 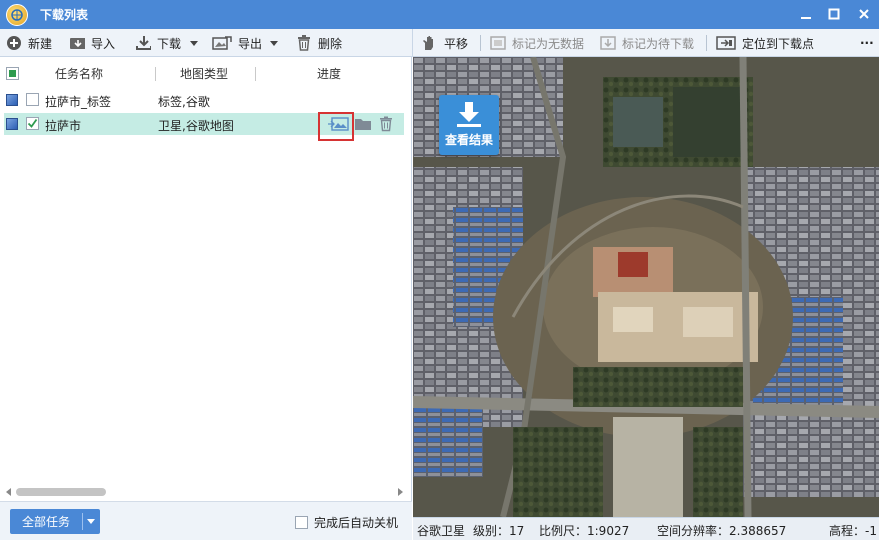 I want to click on view-result-button: 查看结果, so click(x=469, y=125).